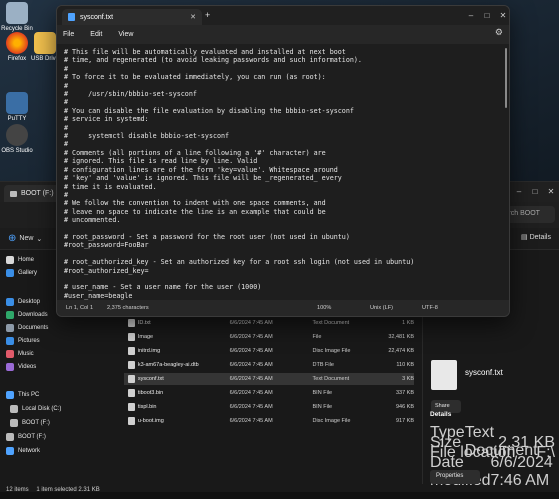 This screenshot has height=499, width=559. Describe the element at coordinates (269, 337) in the screenshot. I see `file-row: Image 6/6/2024 7:45 AM File 32,481 KB` at that location.